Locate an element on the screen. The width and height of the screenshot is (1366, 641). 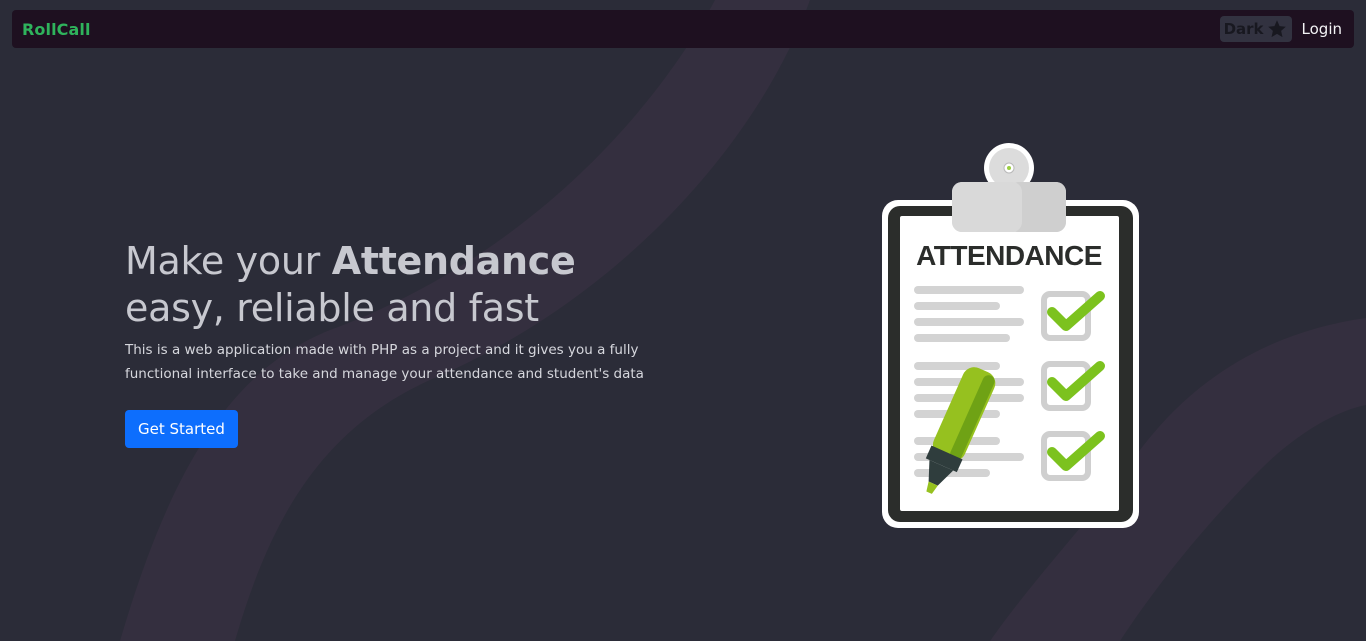
hero-title-part1: Make your is located at coordinates (228, 261).